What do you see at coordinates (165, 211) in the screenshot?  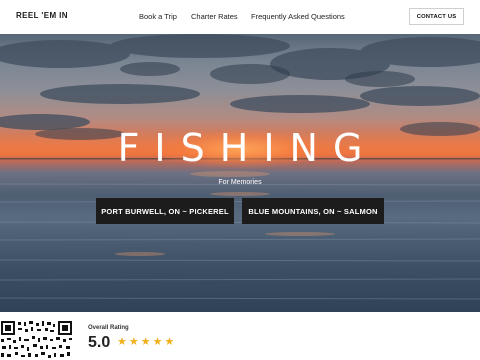 I see `port-burwell-button: PORT BURWELL, ON ~ PICKEREL` at bounding box center [165, 211].